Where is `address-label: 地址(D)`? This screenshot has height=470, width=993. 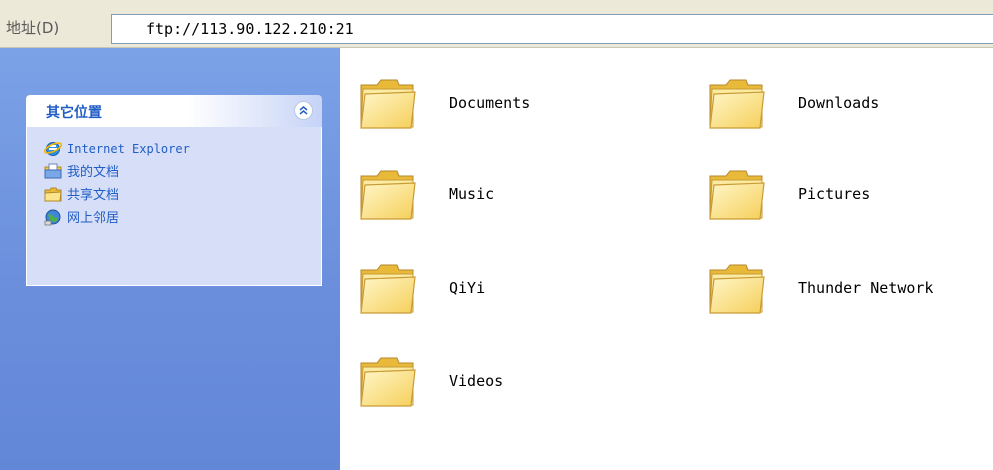
address-label: 地址(D) is located at coordinates (33, 28).